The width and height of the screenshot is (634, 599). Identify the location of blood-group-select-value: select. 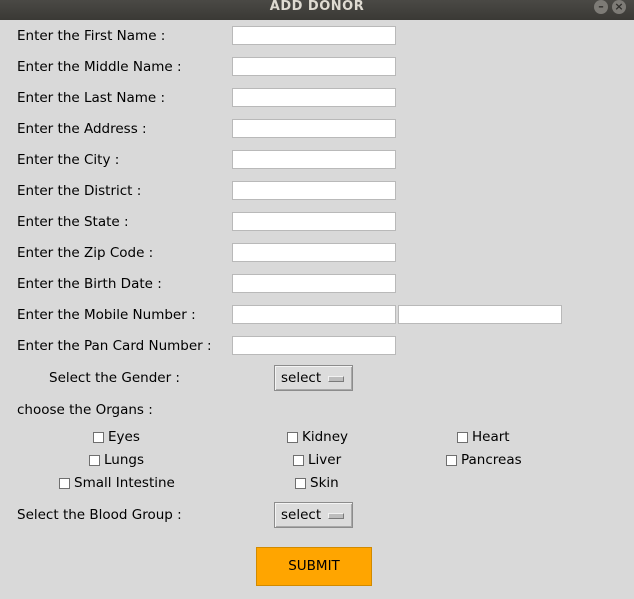
(301, 515).